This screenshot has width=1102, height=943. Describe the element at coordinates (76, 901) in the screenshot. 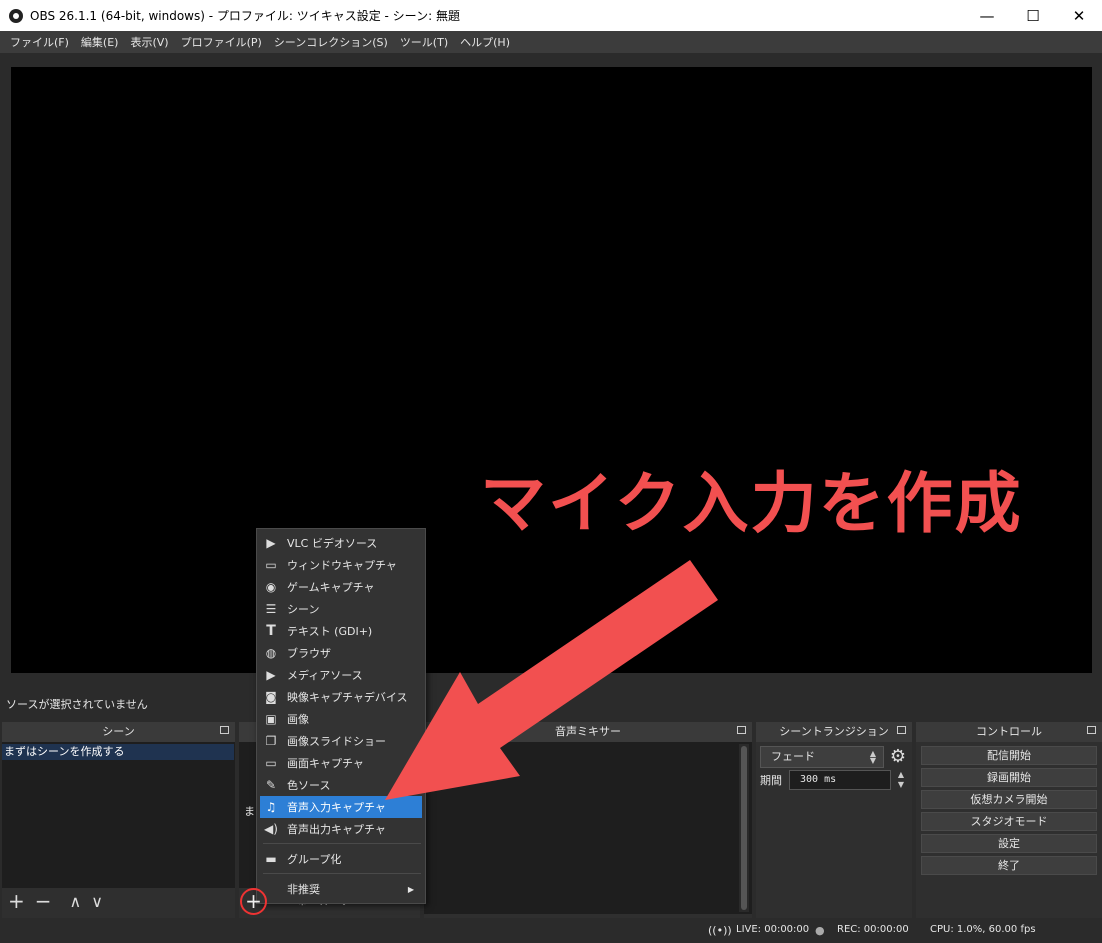

I see `move-up-icon: ∧` at that location.